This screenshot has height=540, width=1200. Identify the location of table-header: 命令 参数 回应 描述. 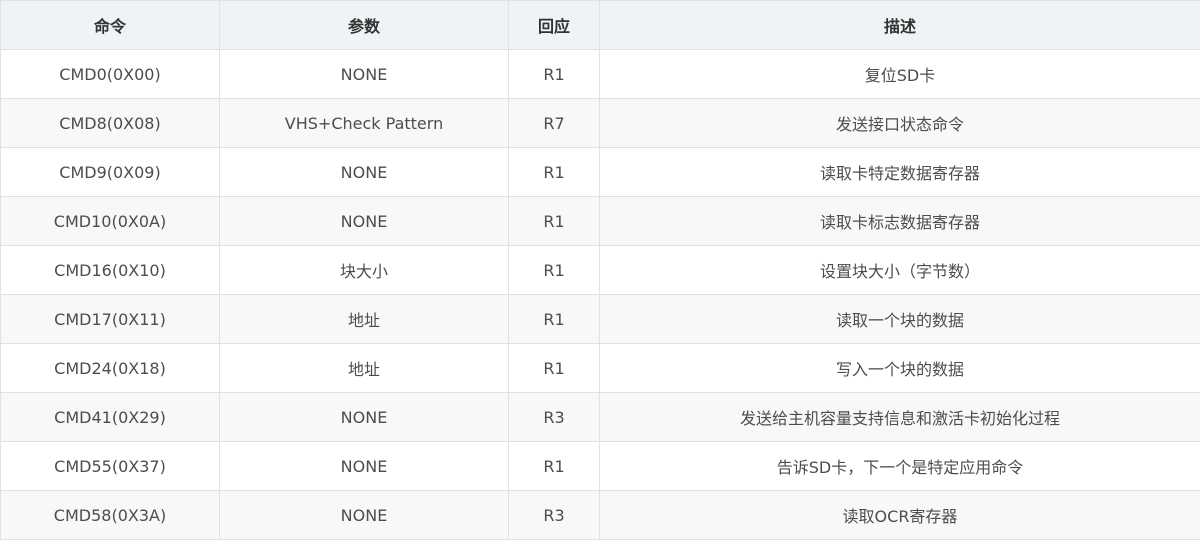
(600, 25).